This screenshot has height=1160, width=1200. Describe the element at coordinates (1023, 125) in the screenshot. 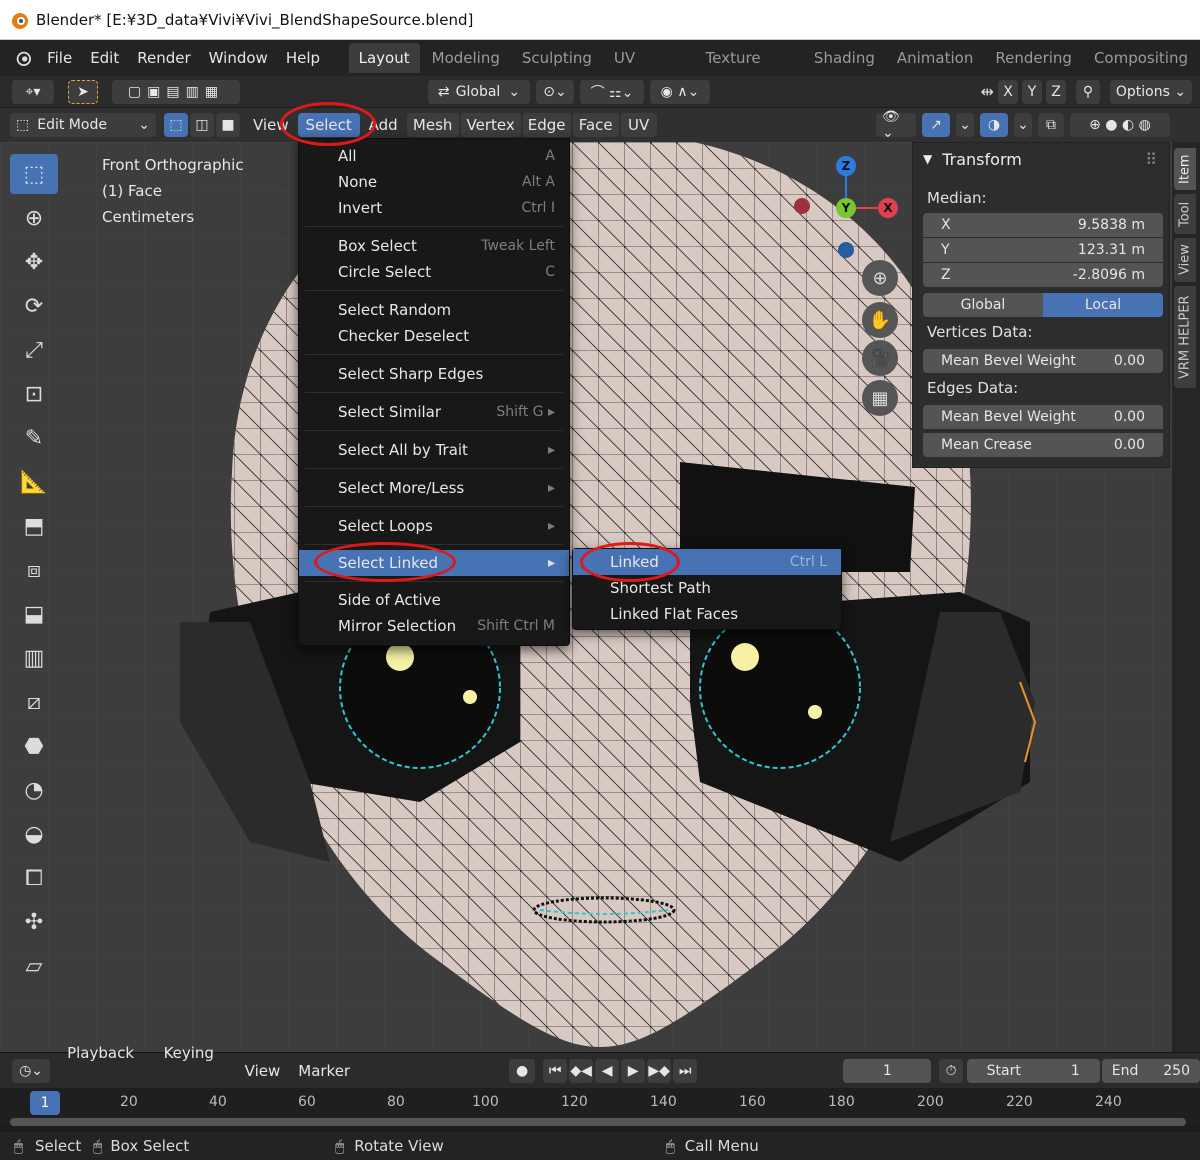

I see `overlay-dropdown: ⌄` at that location.